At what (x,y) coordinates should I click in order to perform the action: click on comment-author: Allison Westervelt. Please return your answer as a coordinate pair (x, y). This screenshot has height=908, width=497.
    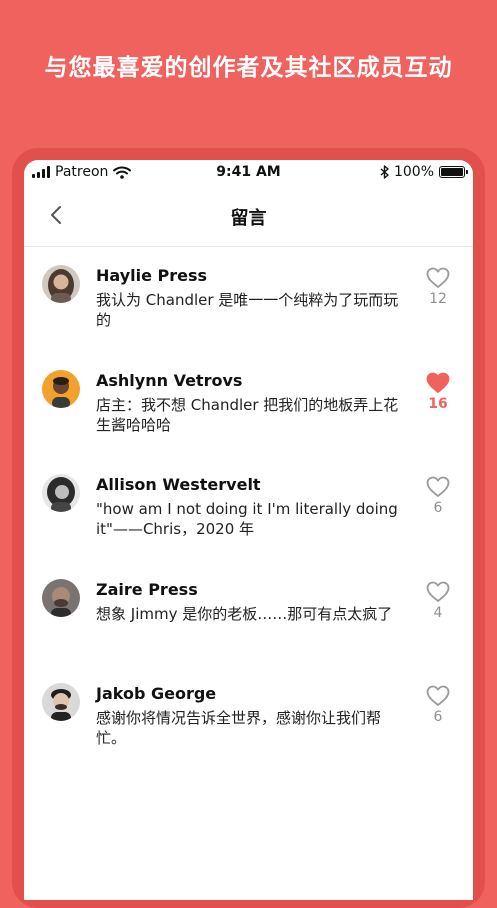
    Looking at the image, I should click on (178, 484).